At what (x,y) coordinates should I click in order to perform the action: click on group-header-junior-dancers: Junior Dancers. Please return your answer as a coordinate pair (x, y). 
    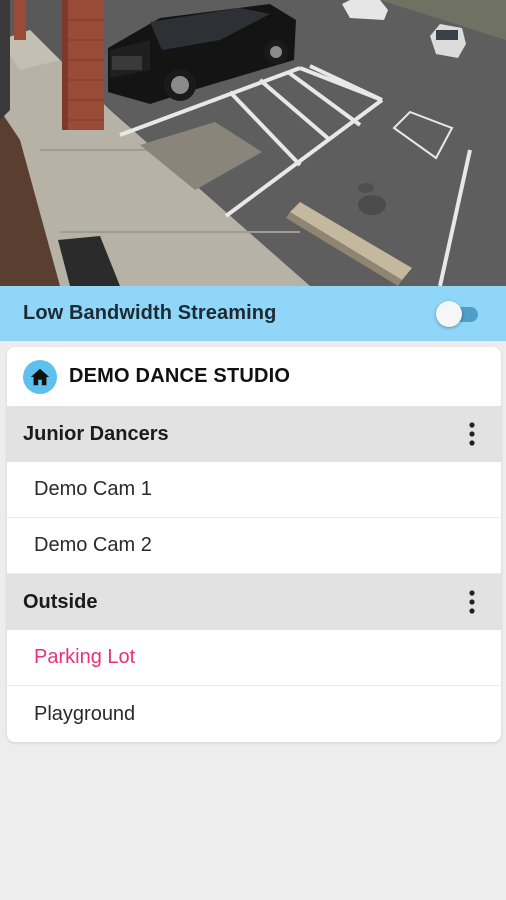
    Looking at the image, I should click on (254, 434).